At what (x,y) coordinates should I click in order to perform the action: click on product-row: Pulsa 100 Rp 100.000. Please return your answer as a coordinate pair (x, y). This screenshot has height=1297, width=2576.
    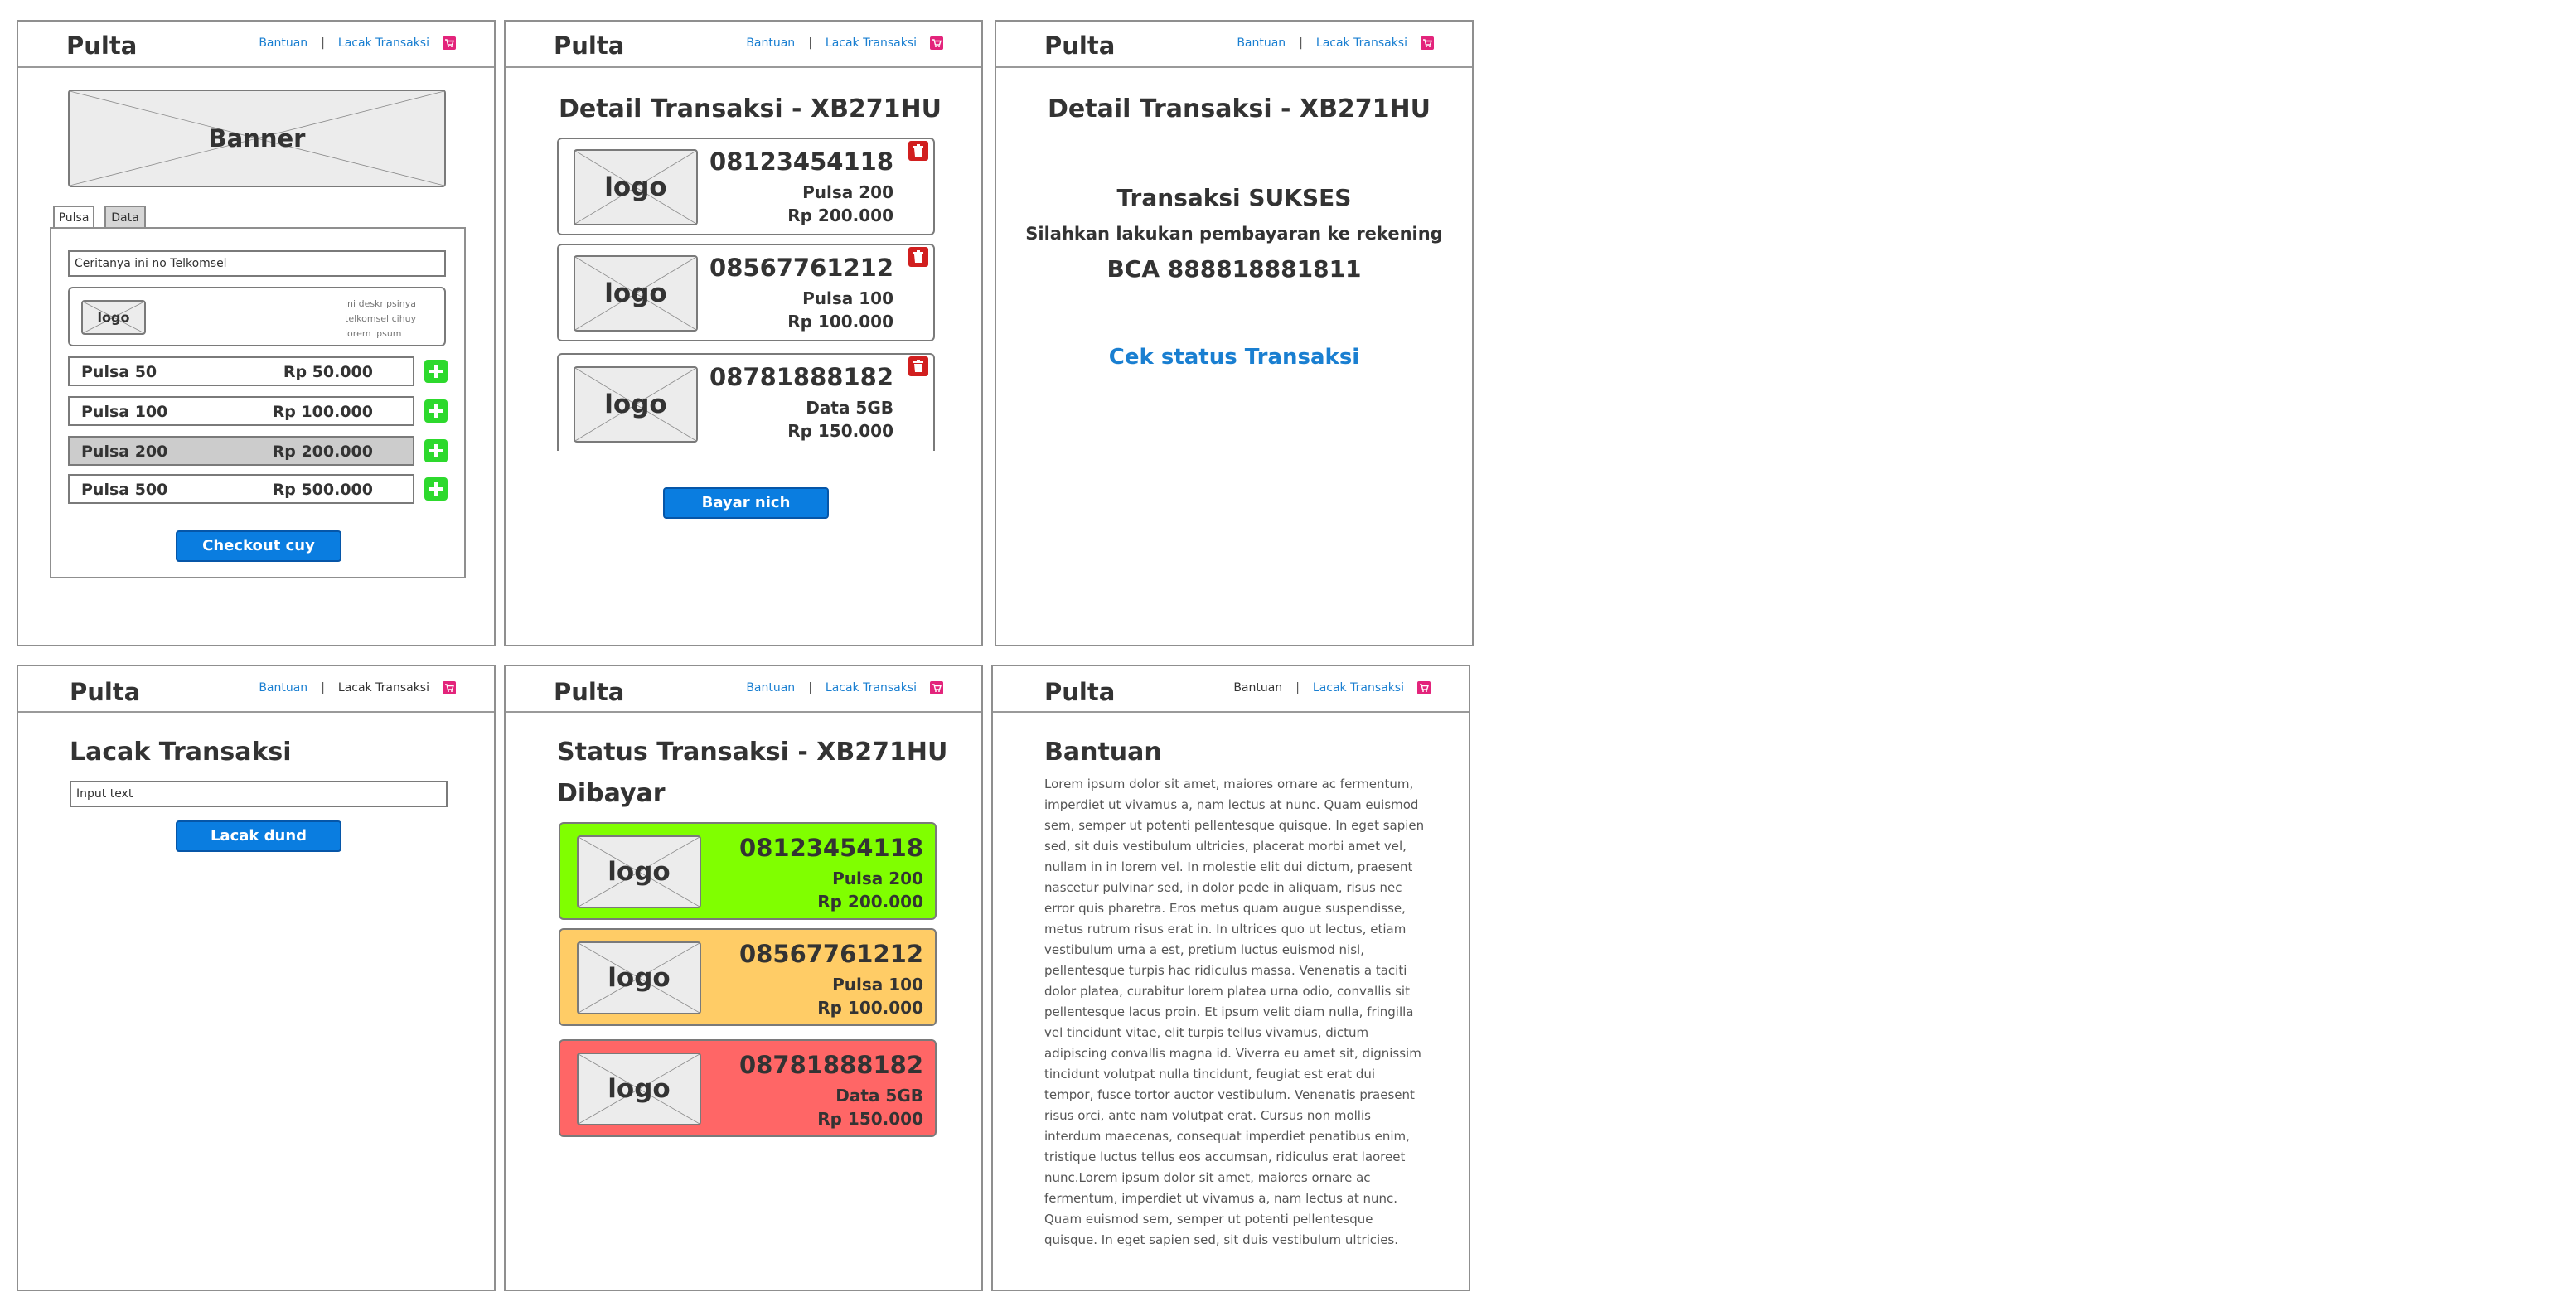
    Looking at the image, I should click on (241, 411).